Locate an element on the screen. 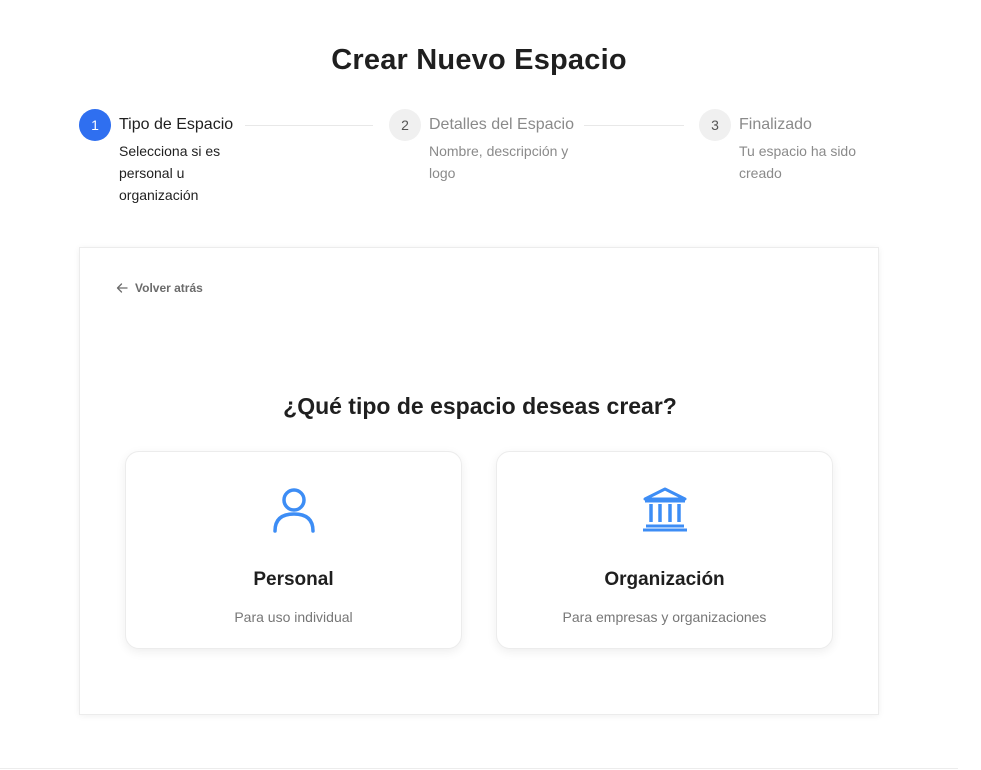  step-finished: 3 Finalizado Tu espacio ha sido creado is located at coordinates (794, 146).